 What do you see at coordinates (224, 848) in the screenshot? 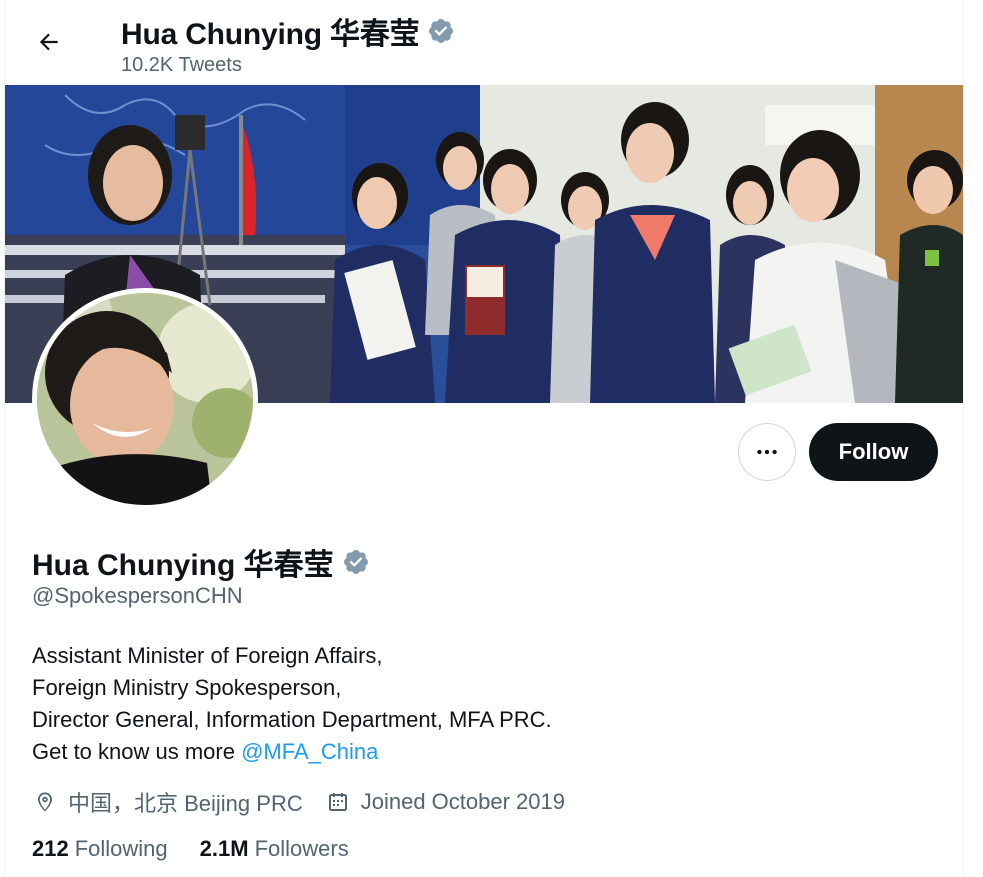
I see `followers-count: 2.1M` at bounding box center [224, 848].